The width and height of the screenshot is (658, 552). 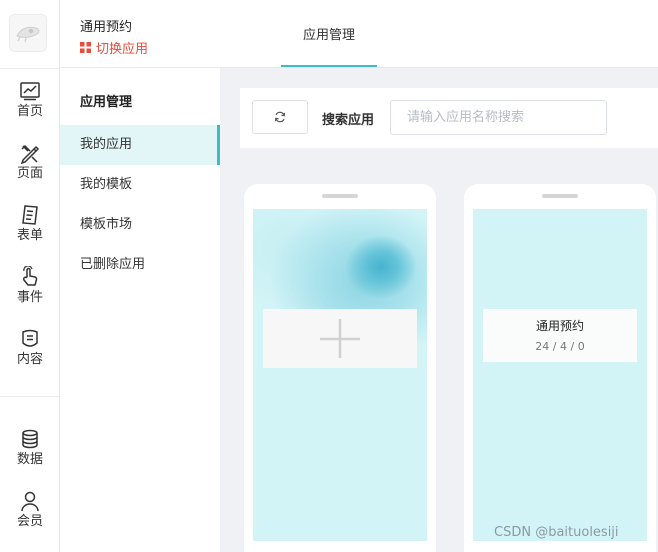 I want to click on create-app-button, so click(x=340, y=338).